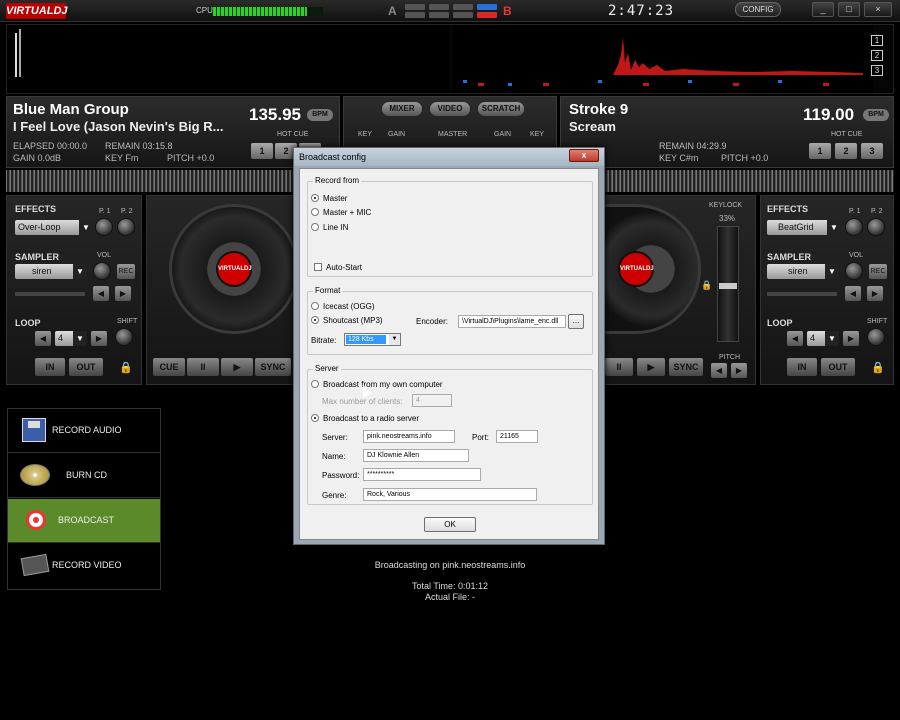  I want to click on ok-button: OK, so click(450, 524).